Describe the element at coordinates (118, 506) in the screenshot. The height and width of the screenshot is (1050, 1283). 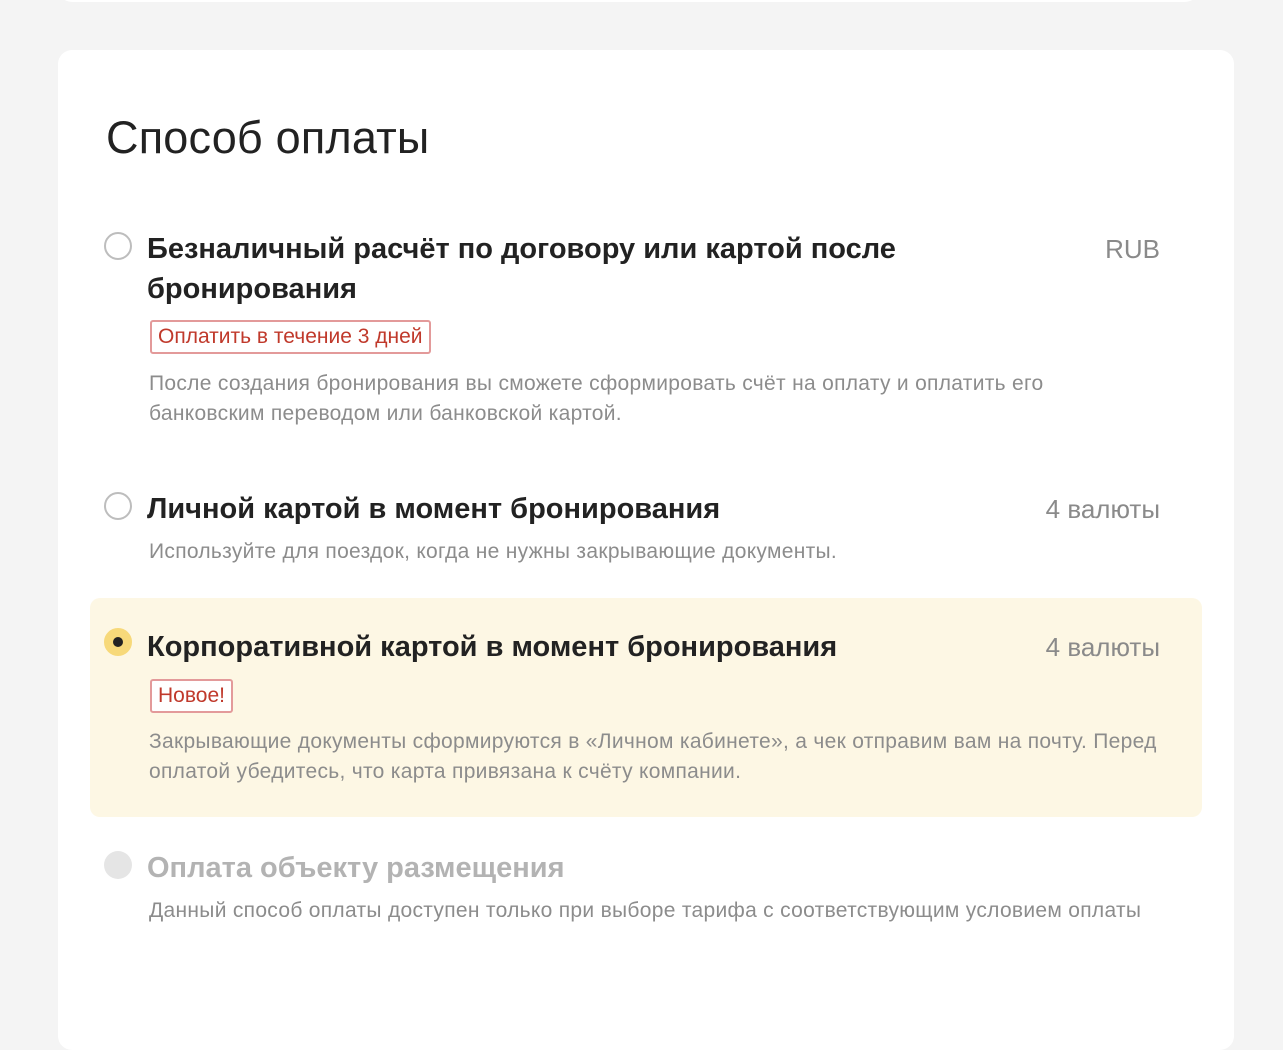
I see `radio-button-personal-card` at that location.